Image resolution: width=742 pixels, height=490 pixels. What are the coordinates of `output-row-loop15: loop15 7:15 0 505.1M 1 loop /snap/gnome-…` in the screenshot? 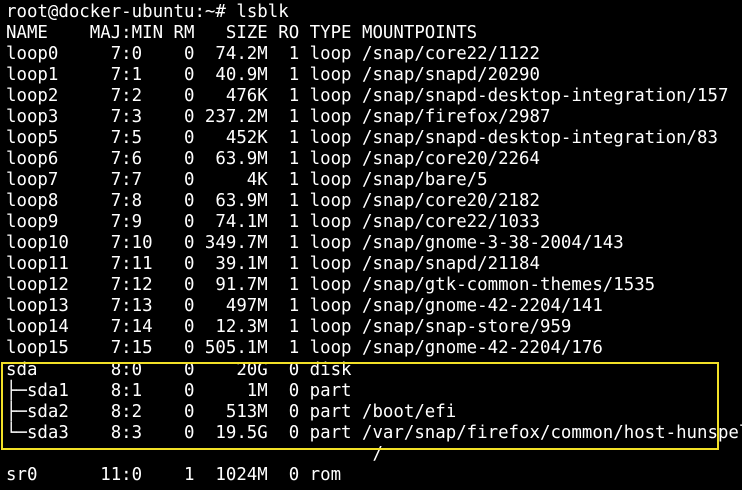 It's located at (304, 348).